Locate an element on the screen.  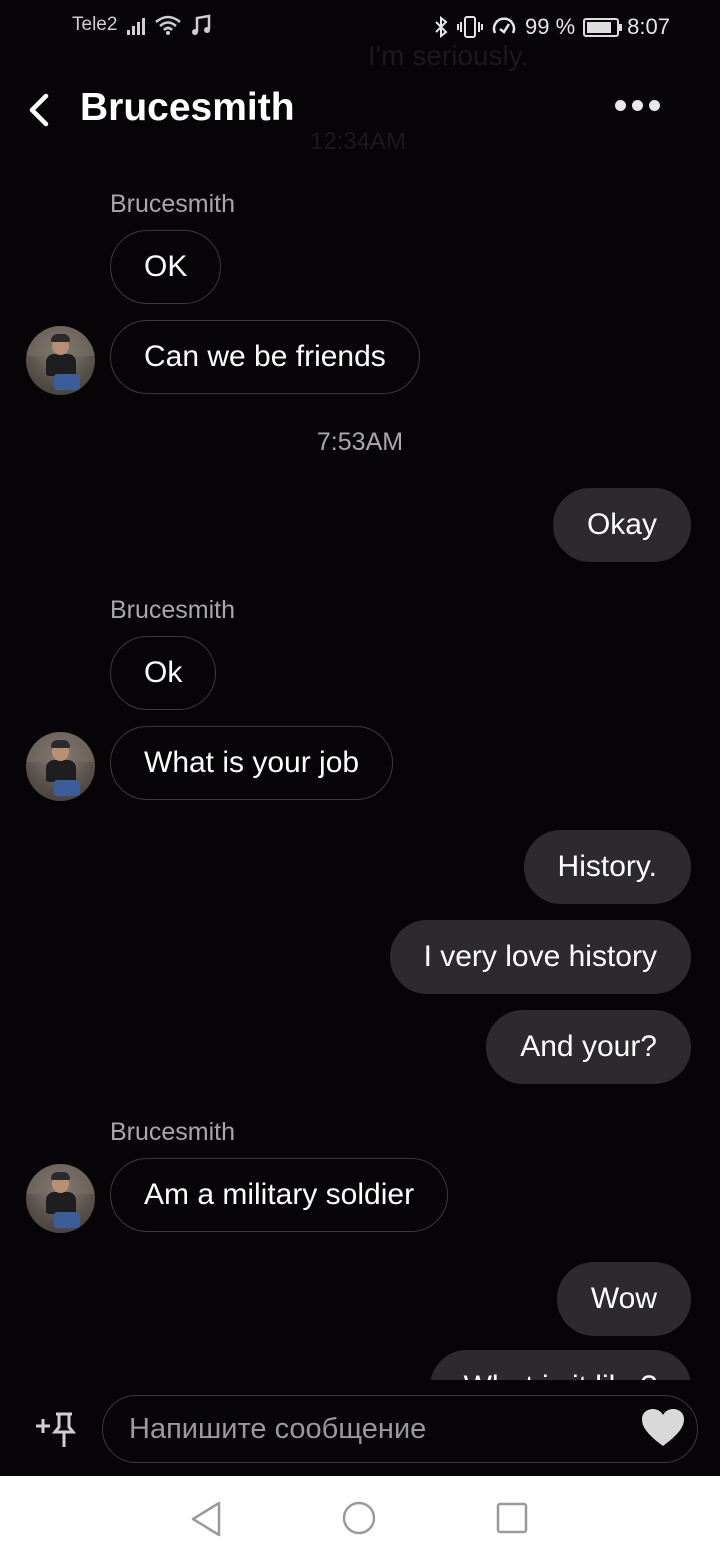
status-bar: Tele2 99 % 8:07 is located at coordinates (360, 28).